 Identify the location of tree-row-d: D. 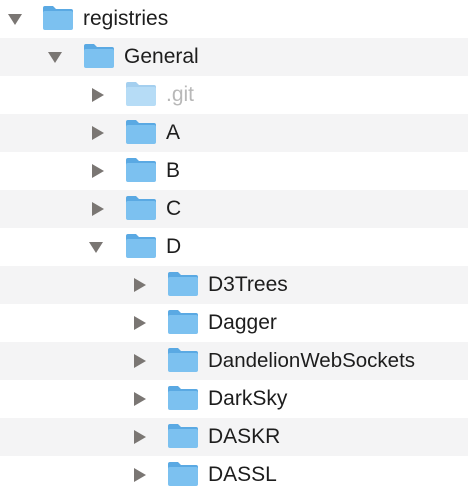
(234, 247).